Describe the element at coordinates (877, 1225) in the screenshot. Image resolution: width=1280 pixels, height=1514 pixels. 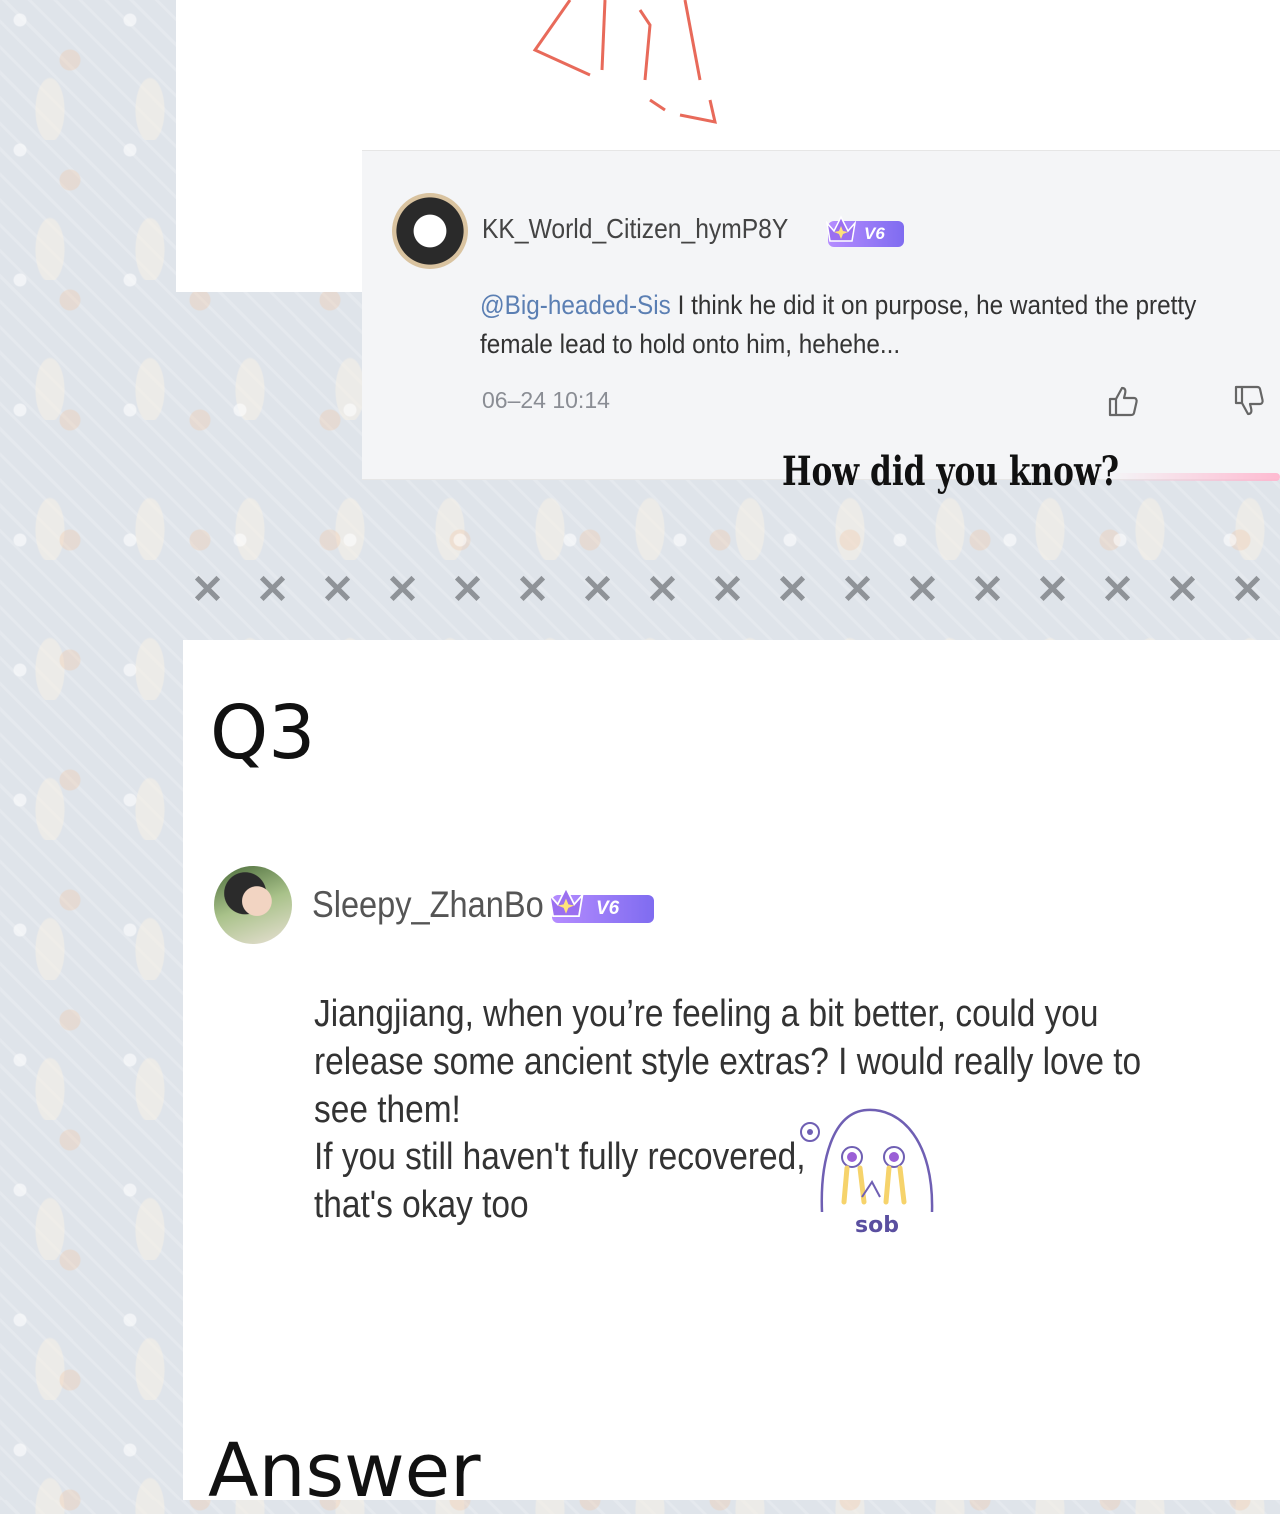
I see `sticker-caption: sob` at that location.